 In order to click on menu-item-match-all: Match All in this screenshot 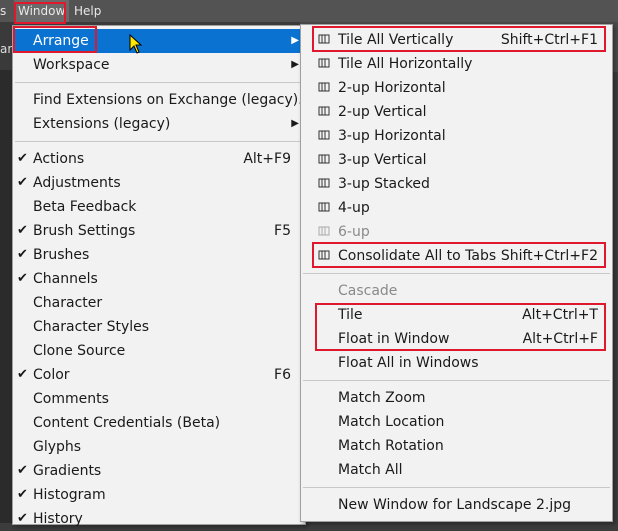, I will do `click(456, 470)`.